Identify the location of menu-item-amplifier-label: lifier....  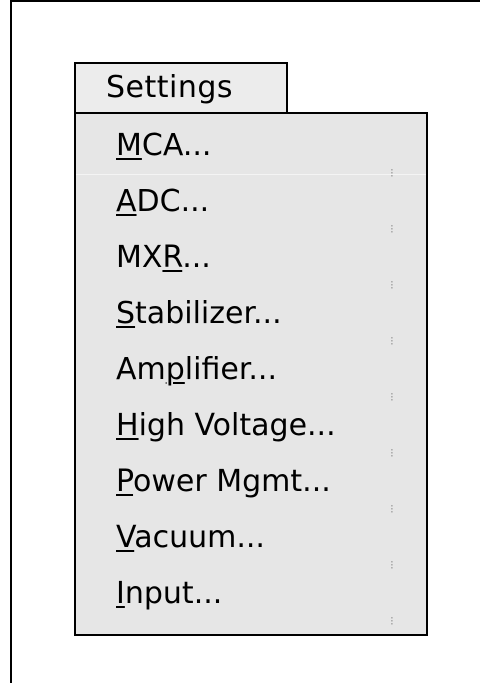
(231, 369).